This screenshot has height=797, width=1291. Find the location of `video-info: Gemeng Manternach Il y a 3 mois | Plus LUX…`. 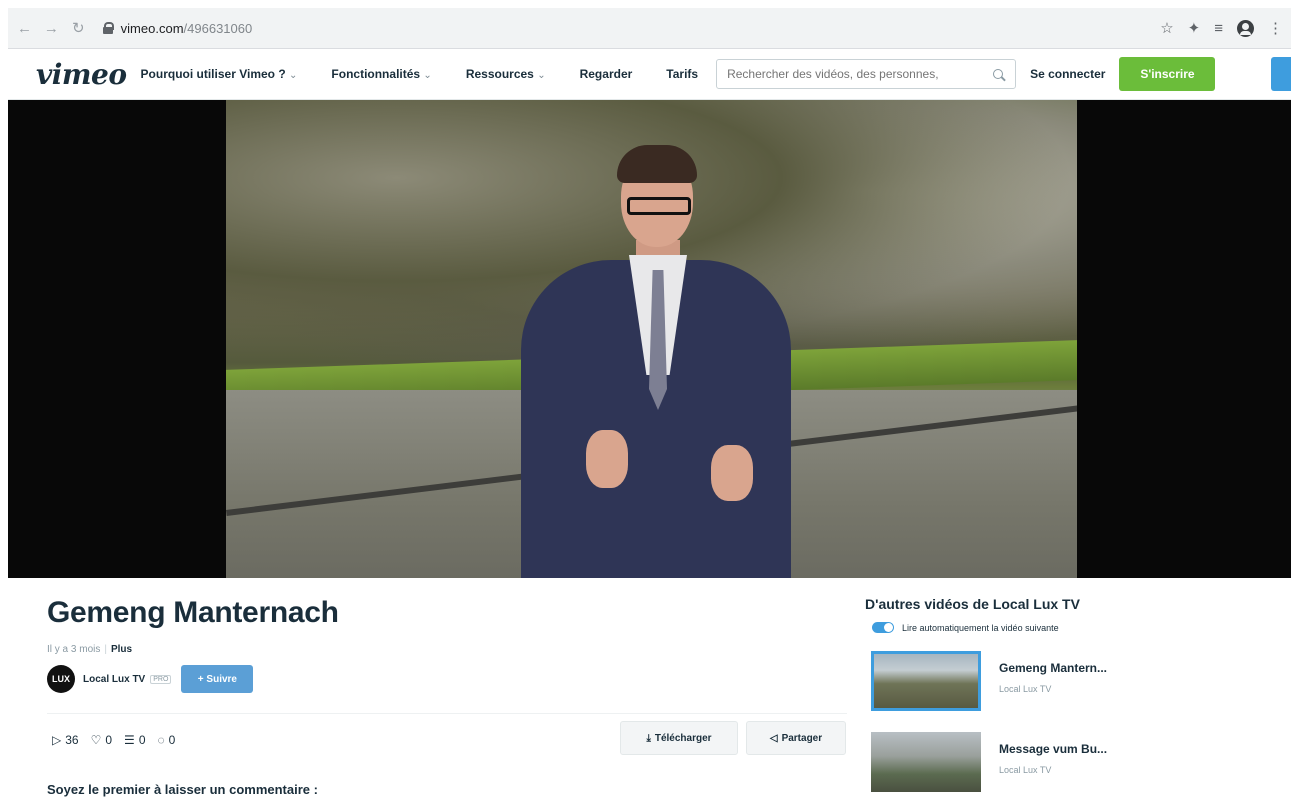

video-info: Gemeng Manternach Il y a 3 mois | Plus LUX… is located at coordinates (447, 644).